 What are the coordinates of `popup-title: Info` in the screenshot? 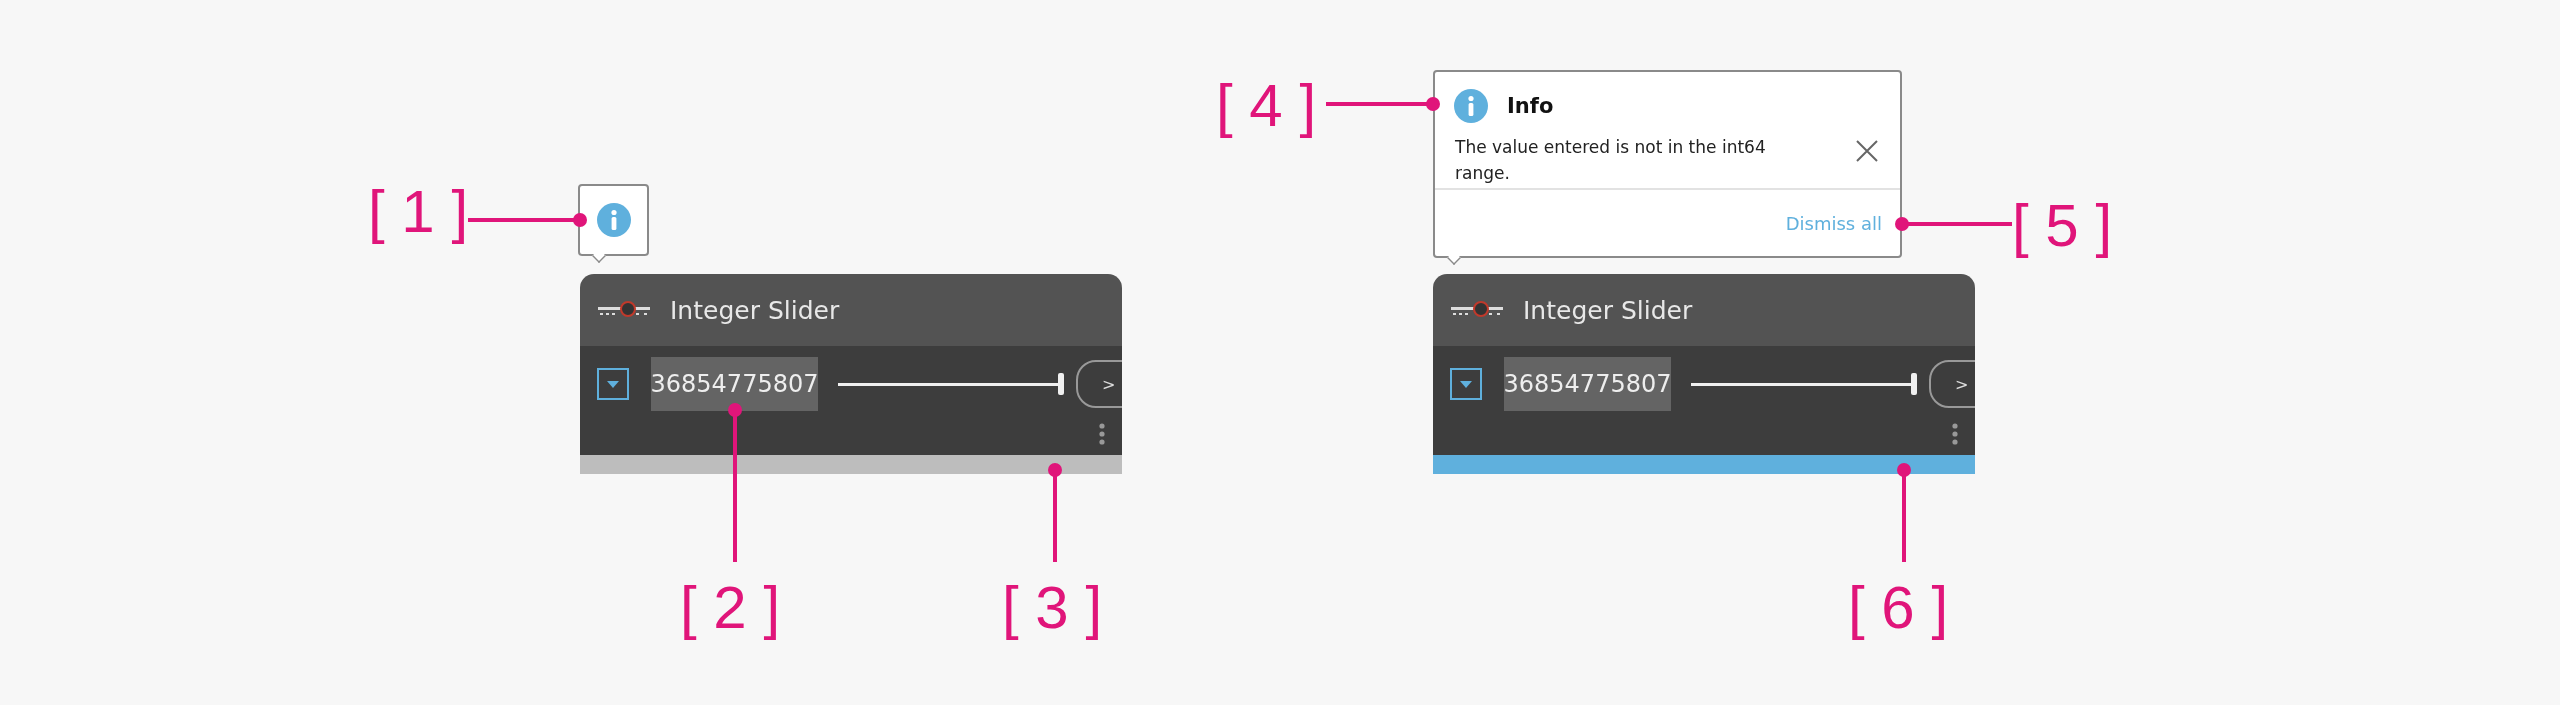 It's located at (1530, 106).